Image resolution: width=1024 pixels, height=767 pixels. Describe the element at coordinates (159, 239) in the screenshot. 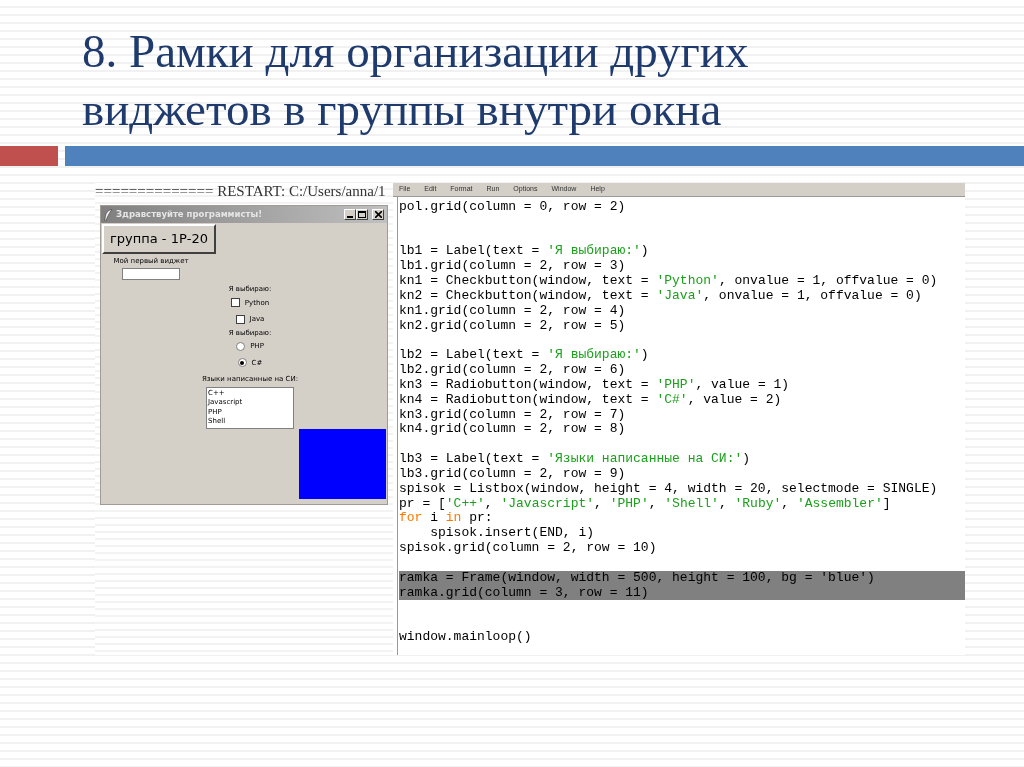

I see `group-button: группа - 1Р-20` at that location.